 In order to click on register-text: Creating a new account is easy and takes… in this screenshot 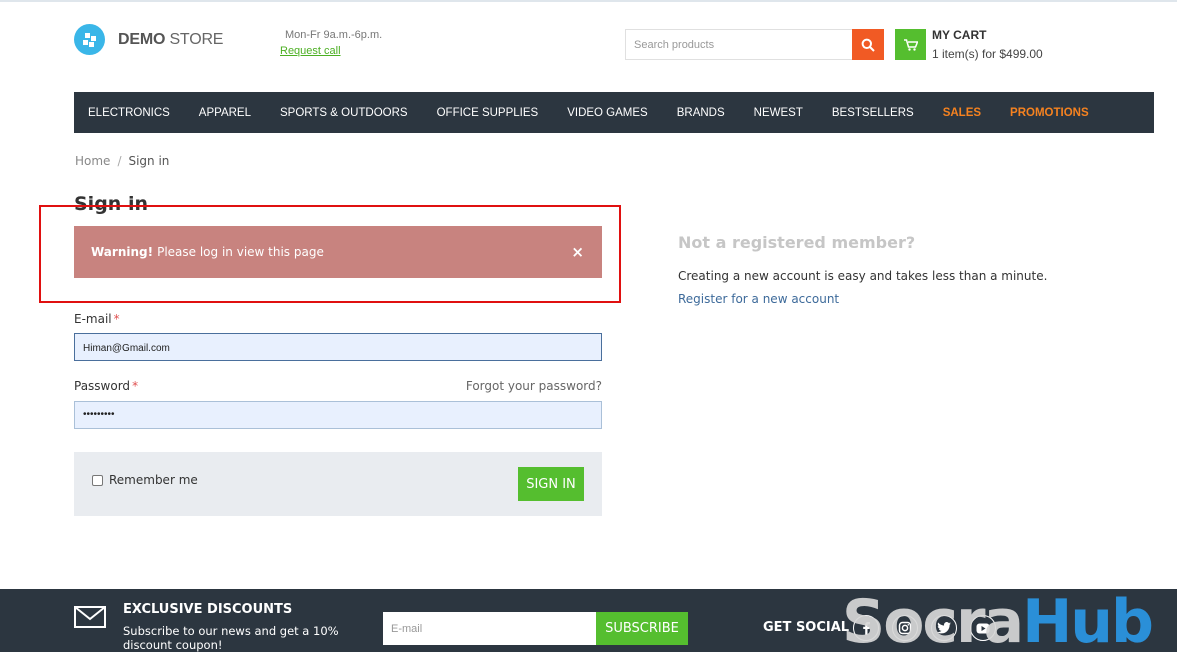, I will do `click(863, 276)`.